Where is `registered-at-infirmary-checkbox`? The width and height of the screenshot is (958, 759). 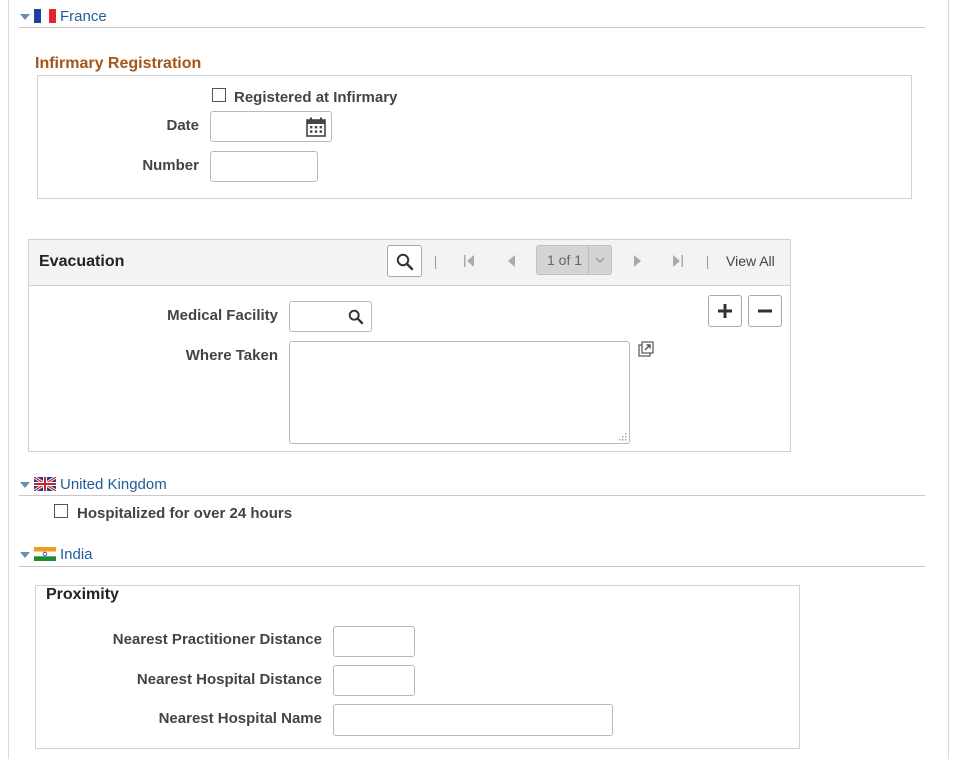
registered-at-infirmary-checkbox is located at coordinates (219, 95).